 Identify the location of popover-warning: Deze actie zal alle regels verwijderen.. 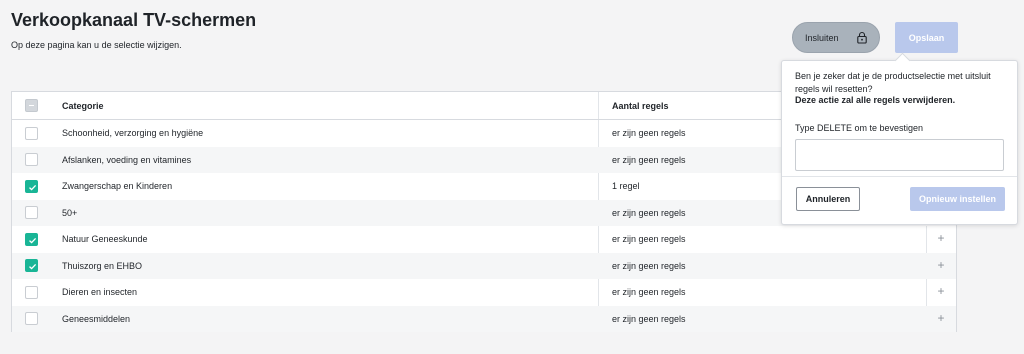
(875, 100).